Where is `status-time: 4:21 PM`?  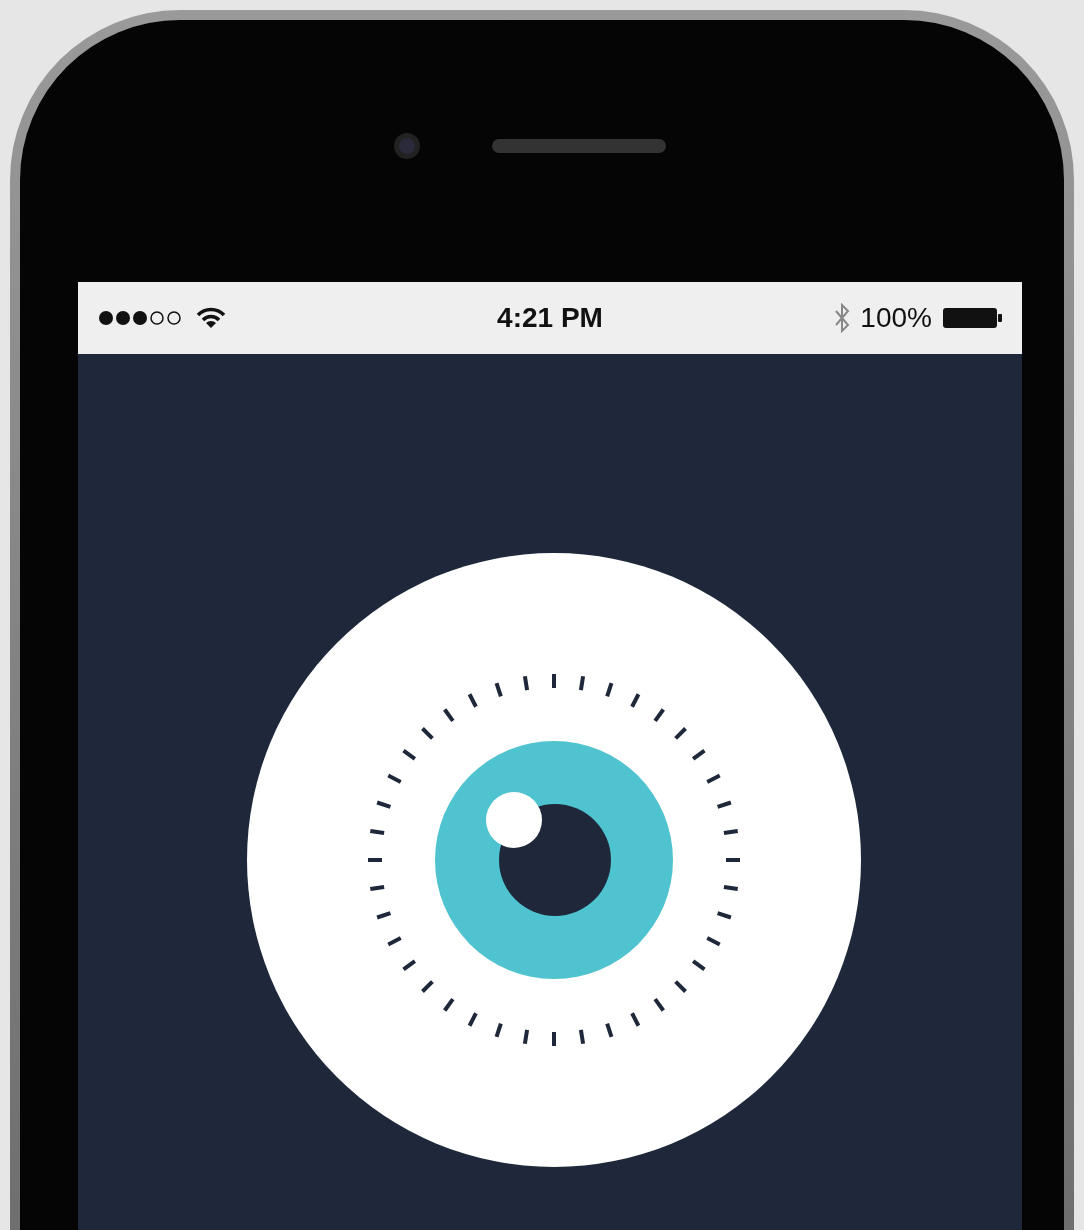
status-time: 4:21 PM is located at coordinates (550, 318).